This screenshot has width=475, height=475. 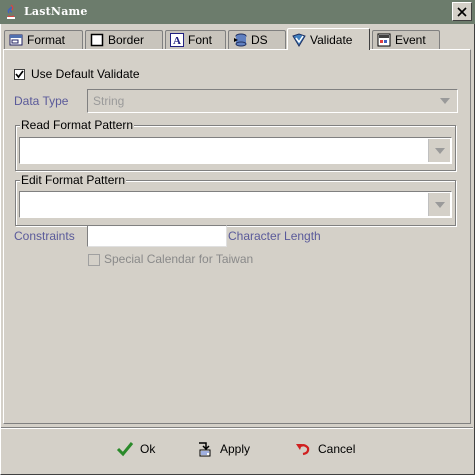 What do you see at coordinates (274, 236) in the screenshot?
I see `character-length-label: Character Length` at bounding box center [274, 236].